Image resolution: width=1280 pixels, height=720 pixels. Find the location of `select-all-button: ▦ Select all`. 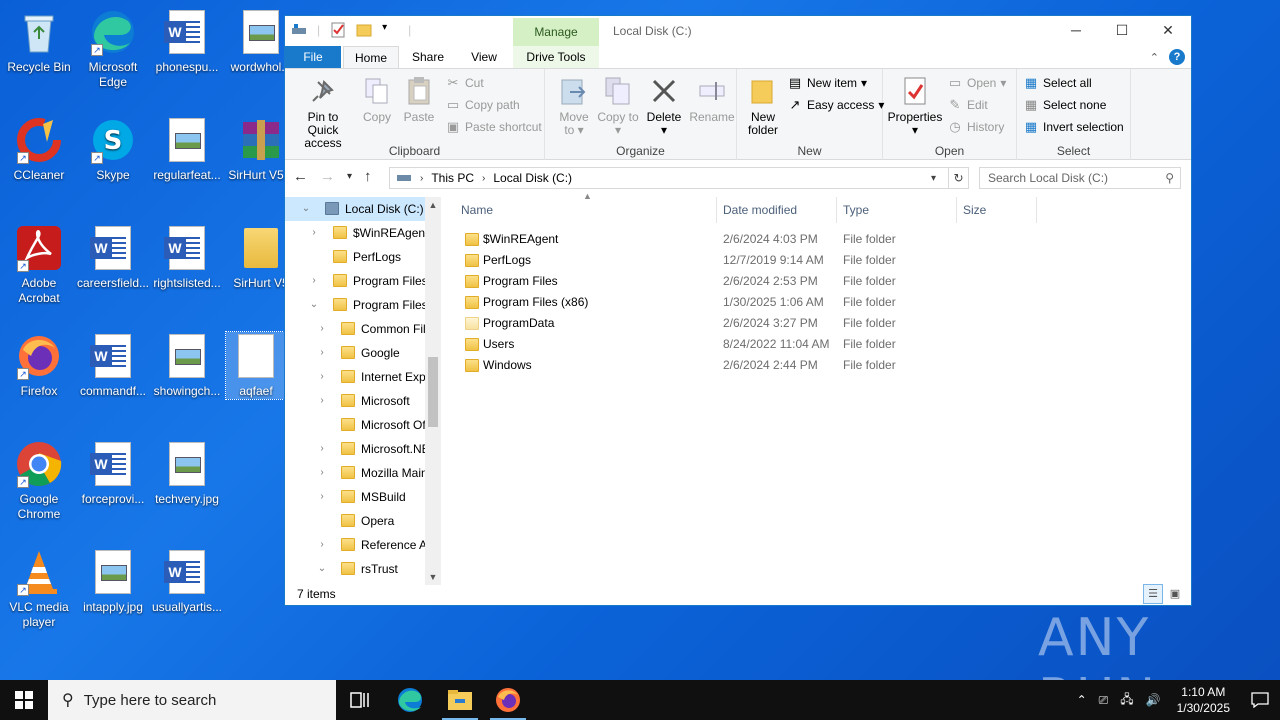

select-all-button: ▦ Select all is located at coordinates (1057, 83).